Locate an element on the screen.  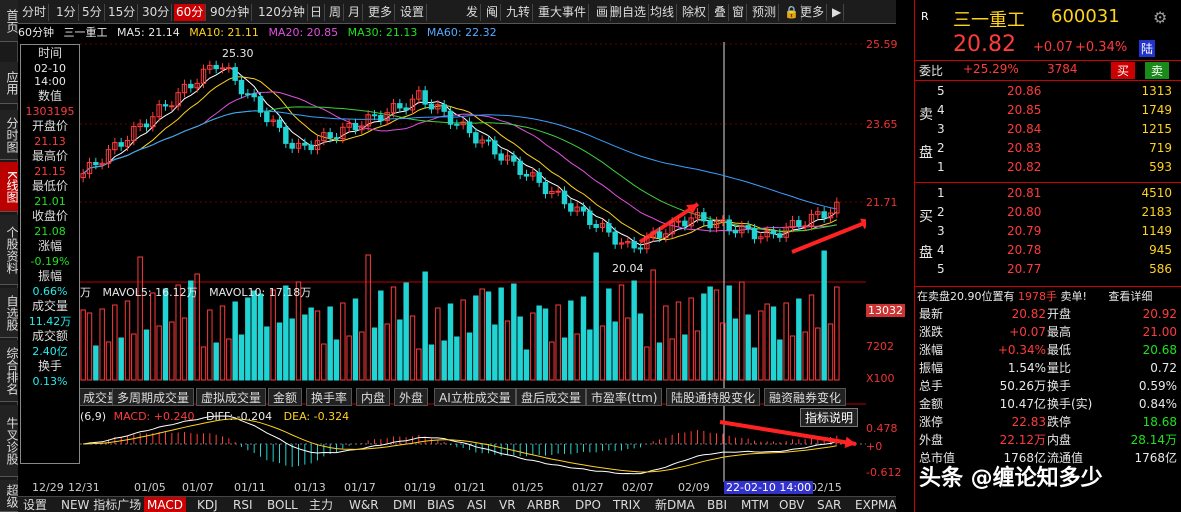
period-button-more: 更多 is located at coordinates (381, 12).